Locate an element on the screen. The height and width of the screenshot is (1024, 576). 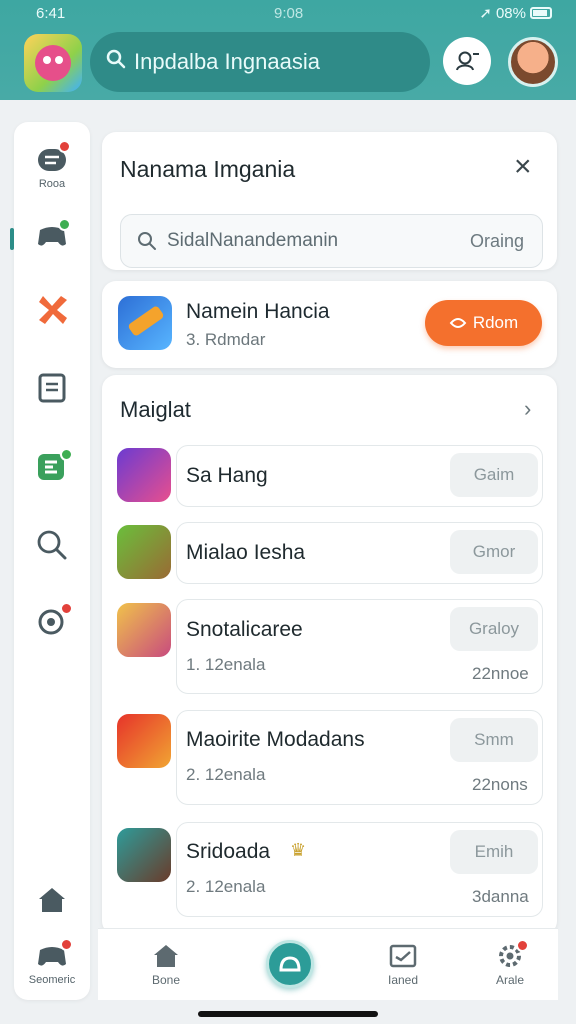
status-bar: 6:41 9:08 ➚ 08% is located at coordinates (288, 13).